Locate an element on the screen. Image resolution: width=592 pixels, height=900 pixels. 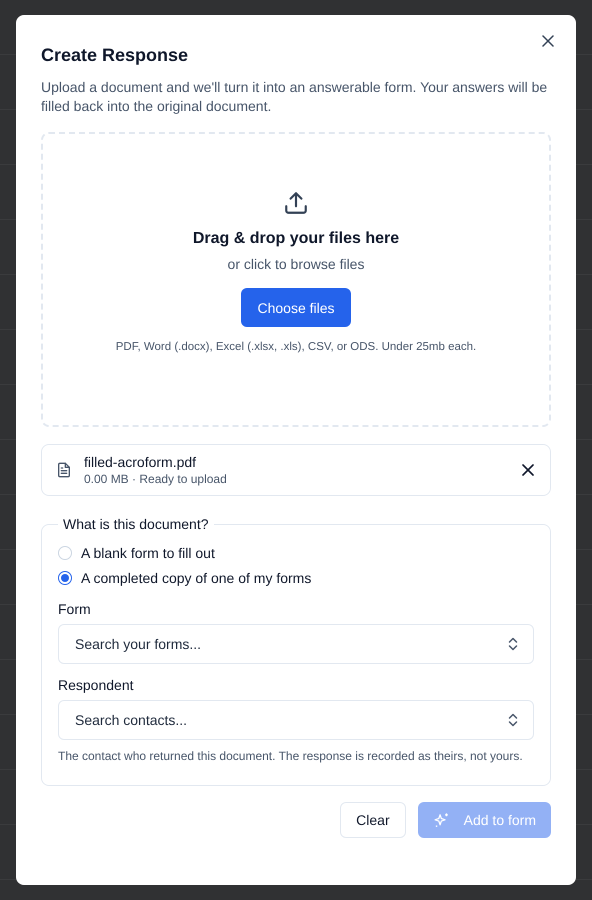
drop-subheading: or click to browse files is located at coordinates (296, 264).